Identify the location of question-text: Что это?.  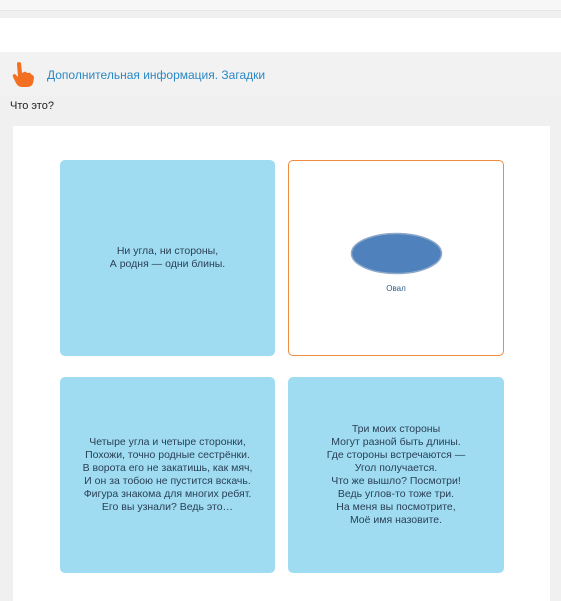
(32, 106).